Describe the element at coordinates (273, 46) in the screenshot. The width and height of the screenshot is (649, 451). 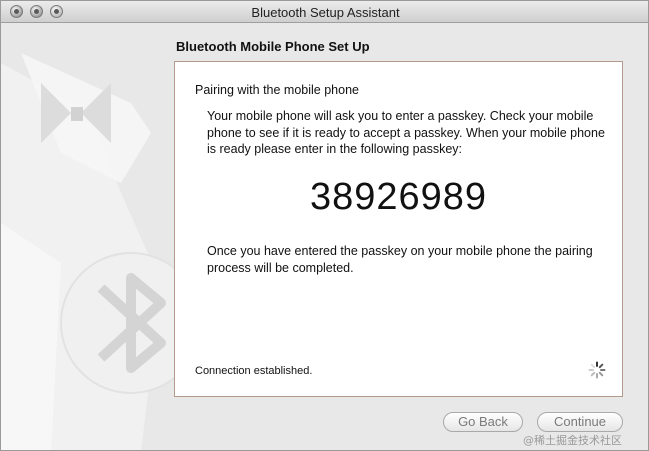
I see `section-heading: Bluetooth Mobile Phone Set Up` at that location.